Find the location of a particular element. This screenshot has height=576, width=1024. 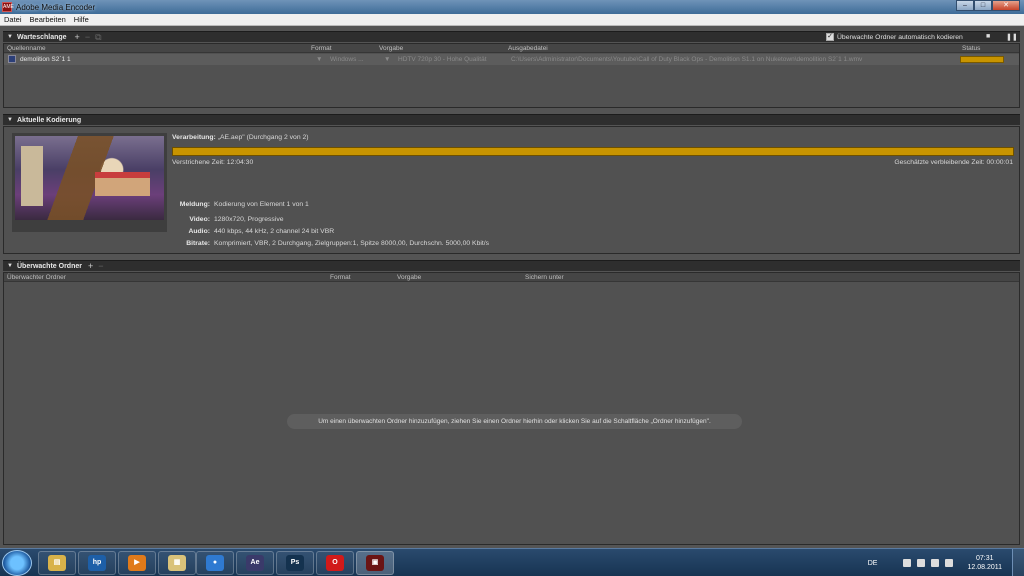

video-preview-thumbnail is located at coordinates (89, 182).